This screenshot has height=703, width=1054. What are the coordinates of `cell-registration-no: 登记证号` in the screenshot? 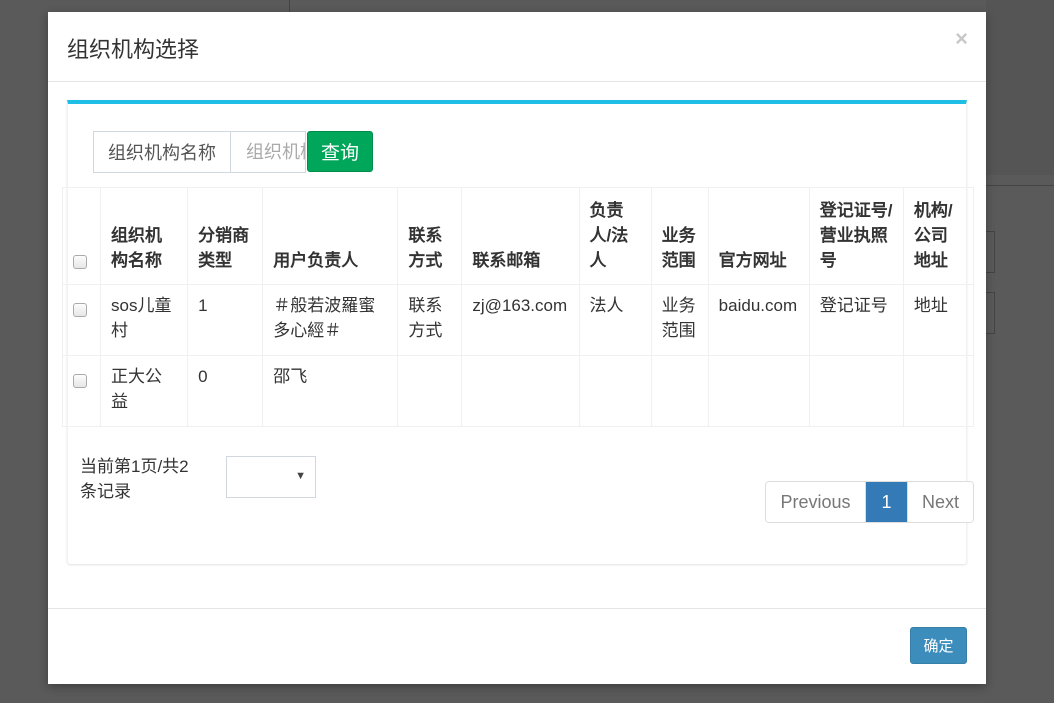 It's located at (856, 320).